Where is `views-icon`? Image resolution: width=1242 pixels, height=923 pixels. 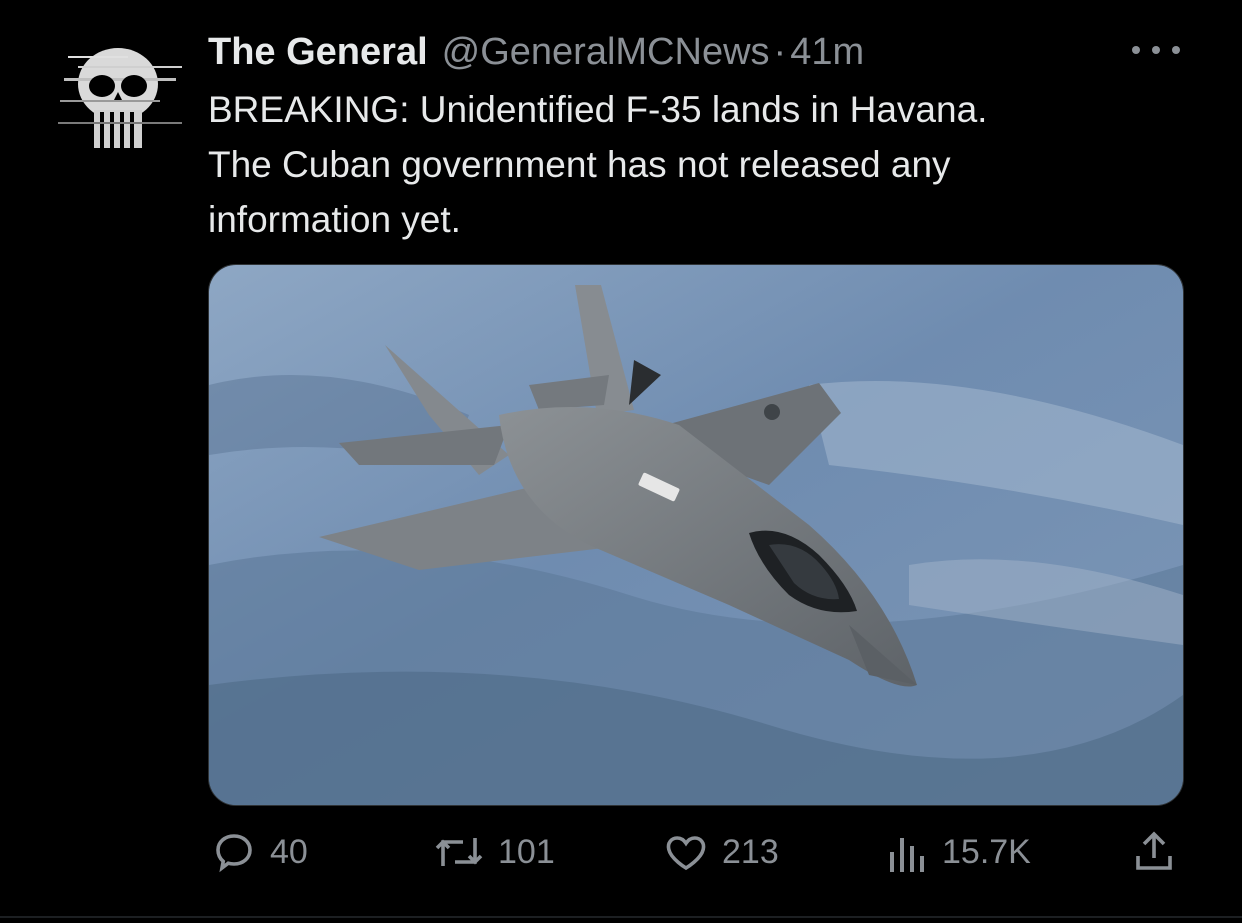 views-icon is located at coordinates (907, 855).